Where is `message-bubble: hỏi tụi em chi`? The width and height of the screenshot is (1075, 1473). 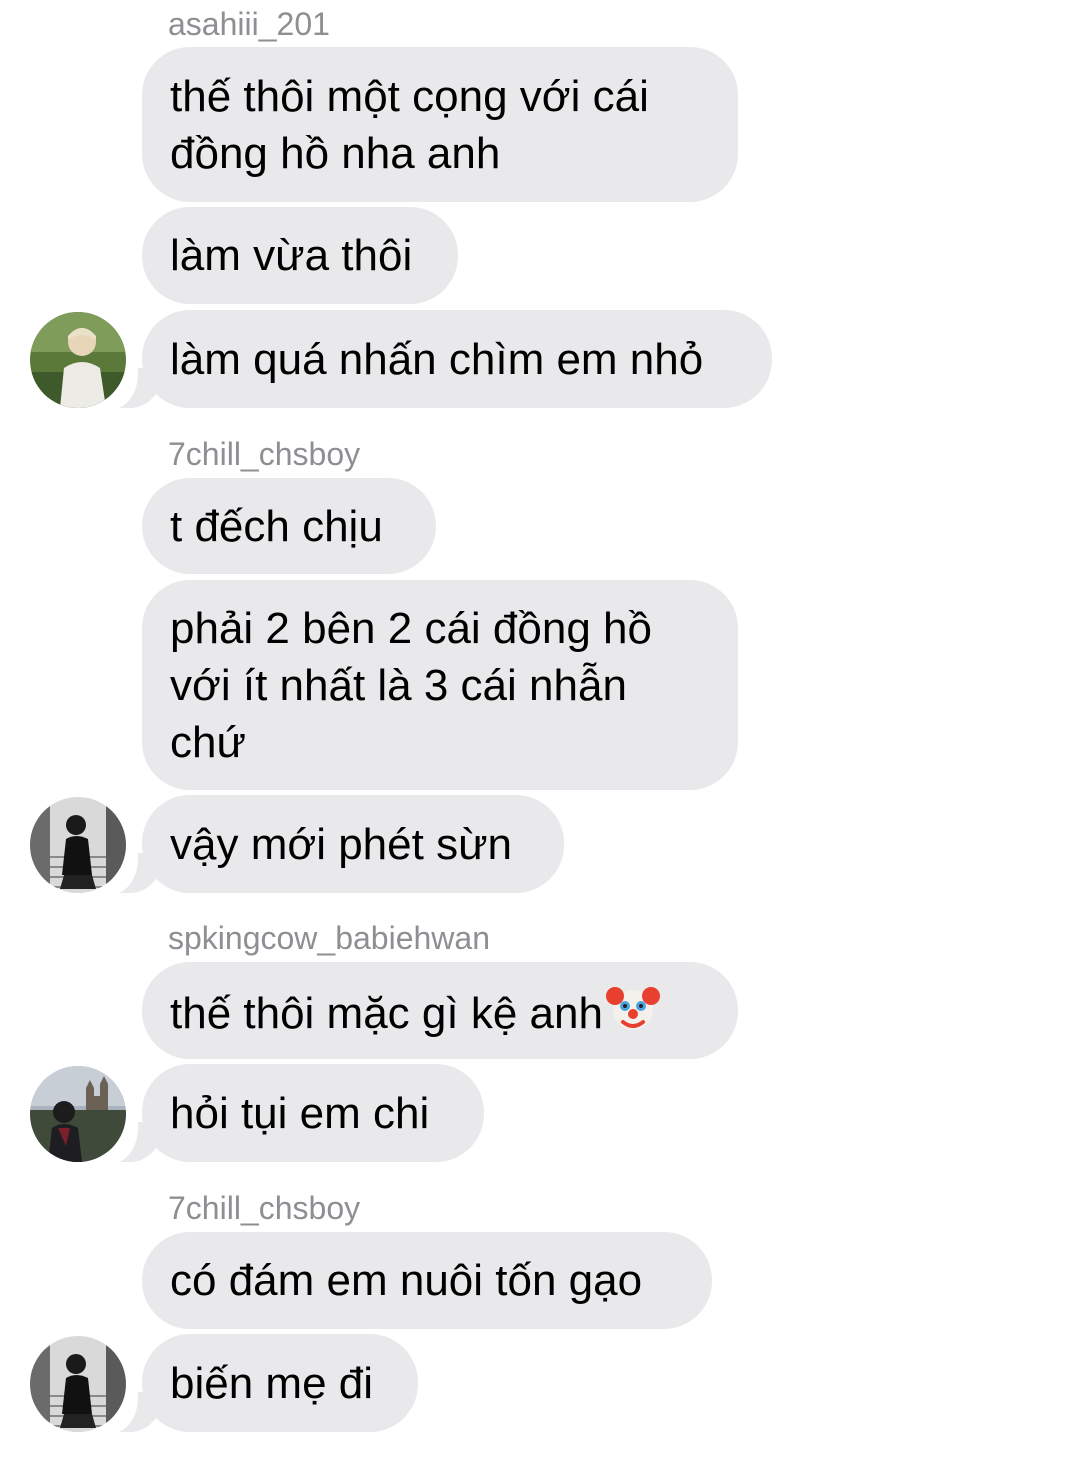 message-bubble: hỏi tụi em chi is located at coordinates (313, 1113).